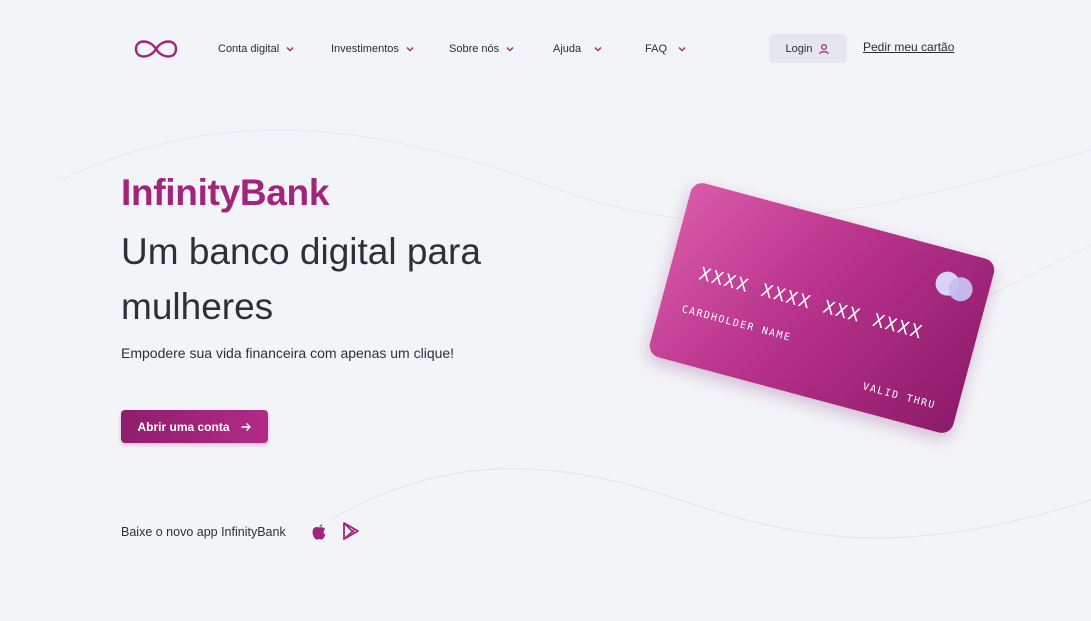 The height and width of the screenshot is (621, 1091). Describe the element at coordinates (249, 49) in the screenshot. I see `nav-label: Conta digital` at that location.